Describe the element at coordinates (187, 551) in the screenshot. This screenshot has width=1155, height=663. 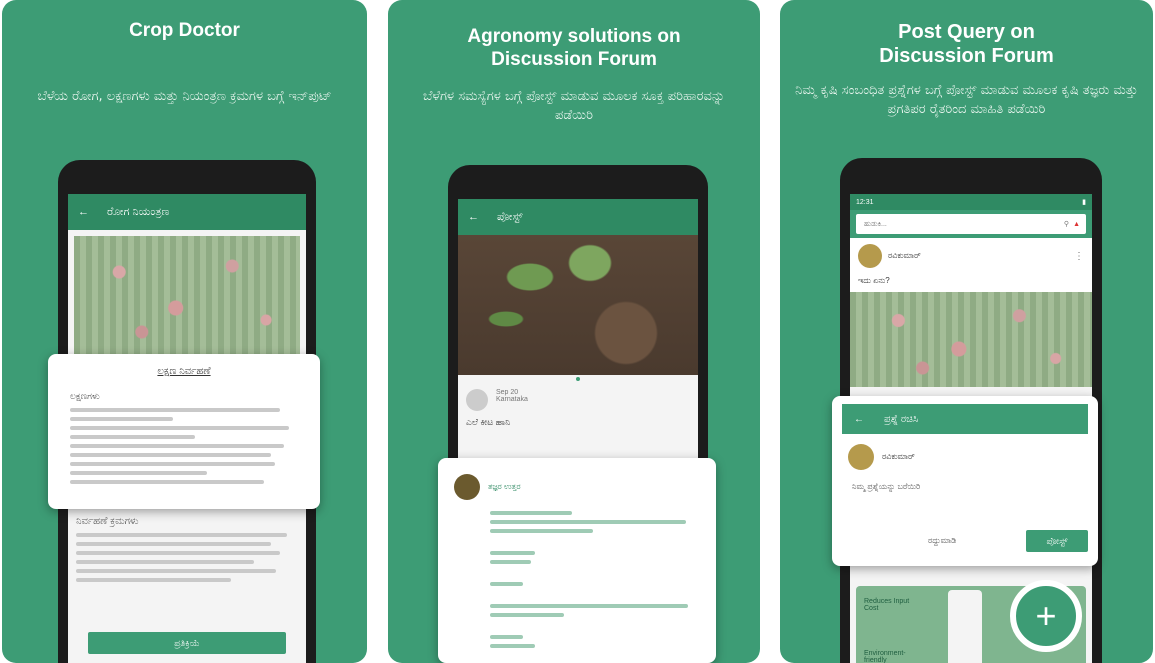
I see `management-section: ನಿರ್ವಹಣೆ ಕ್ರಮಗಳು` at that location.